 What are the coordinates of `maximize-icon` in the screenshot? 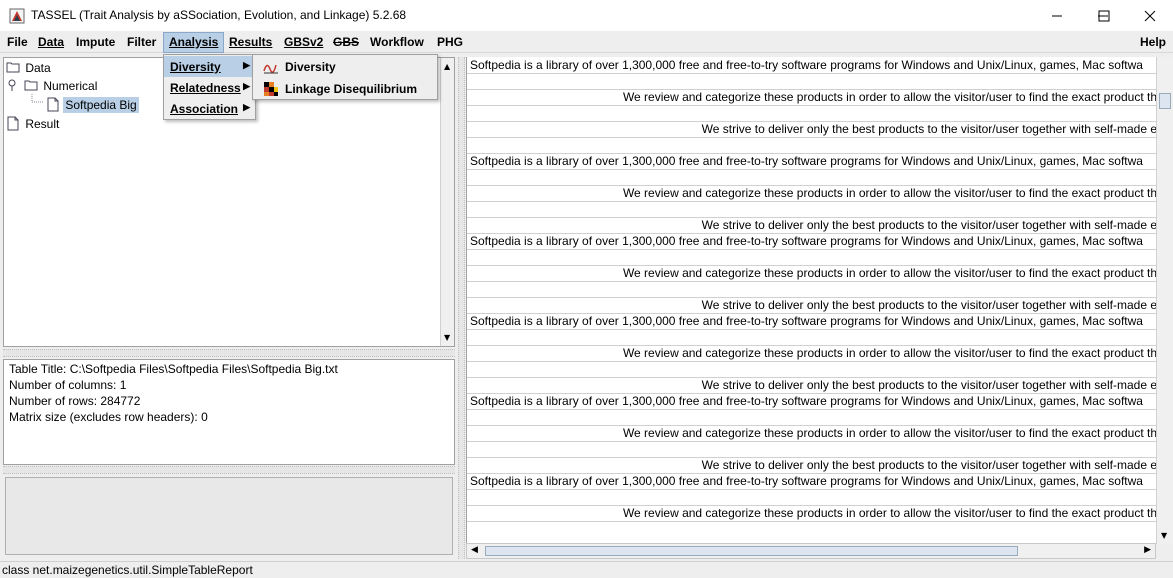 It's located at (1104, 16).